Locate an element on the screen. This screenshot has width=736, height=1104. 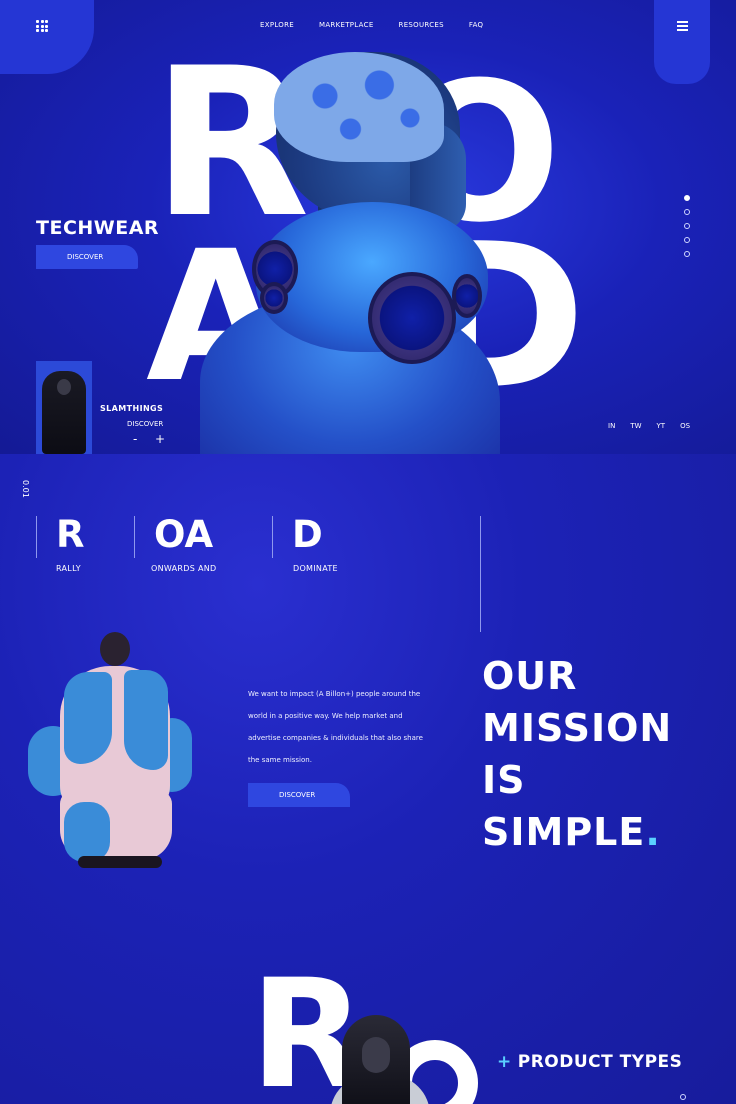
nav-faq: FAQ is located at coordinates (476, 25).